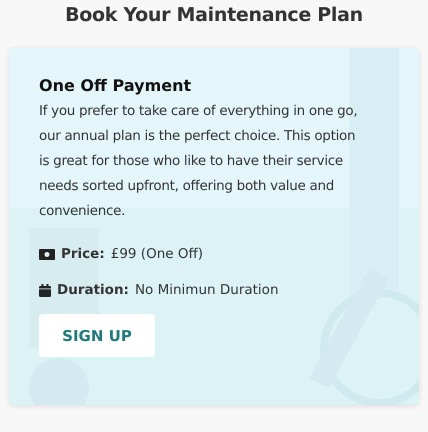  What do you see at coordinates (206, 290) in the screenshot?
I see `detail-value: No Minimun Duration` at bounding box center [206, 290].